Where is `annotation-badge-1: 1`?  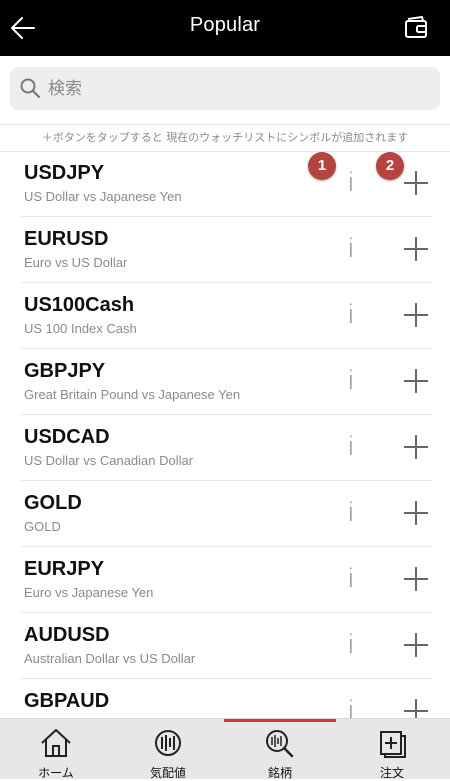
annotation-badge-1: 1 is located at coordinates (322, 166).